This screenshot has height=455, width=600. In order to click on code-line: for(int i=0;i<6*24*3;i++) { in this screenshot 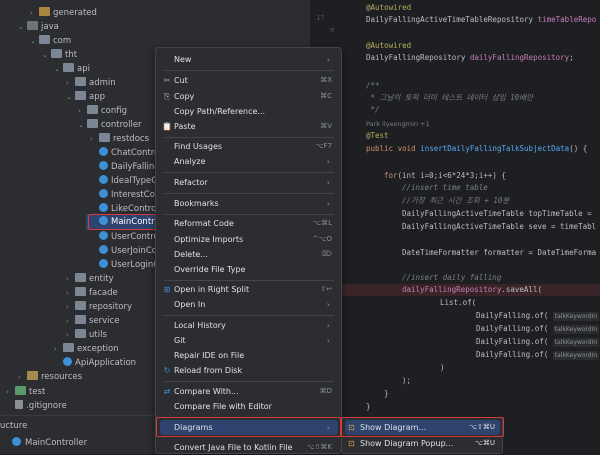, I will do `click(445, 175)`.